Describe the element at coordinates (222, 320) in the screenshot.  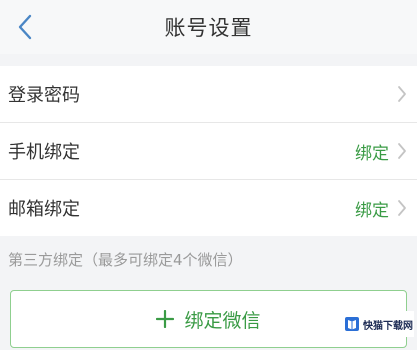
I see `bind-wechat-label: 绑定微信` at that location.